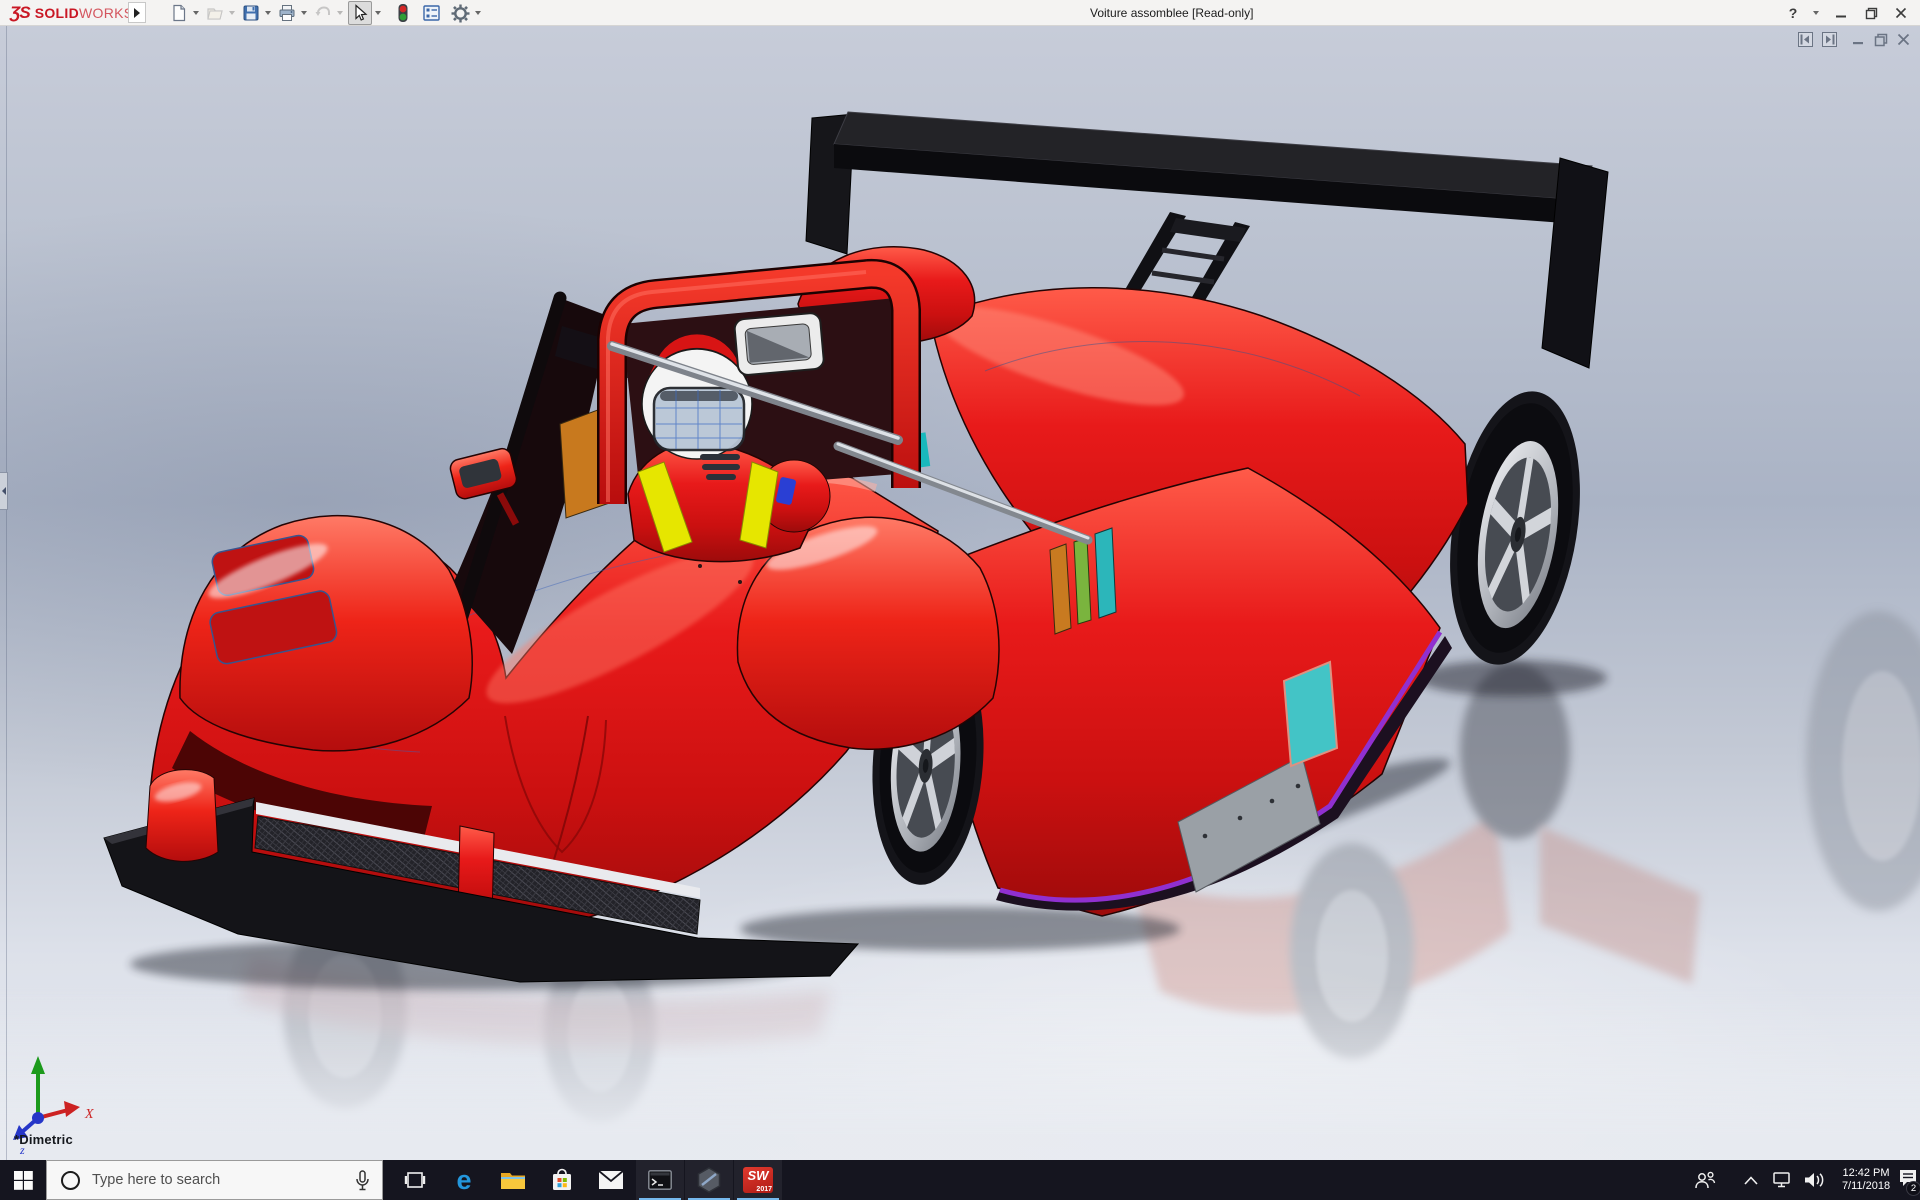 The height and width of the screenshot is (1200, 1920). I want to click on select-tool-button, so click(360, 13).